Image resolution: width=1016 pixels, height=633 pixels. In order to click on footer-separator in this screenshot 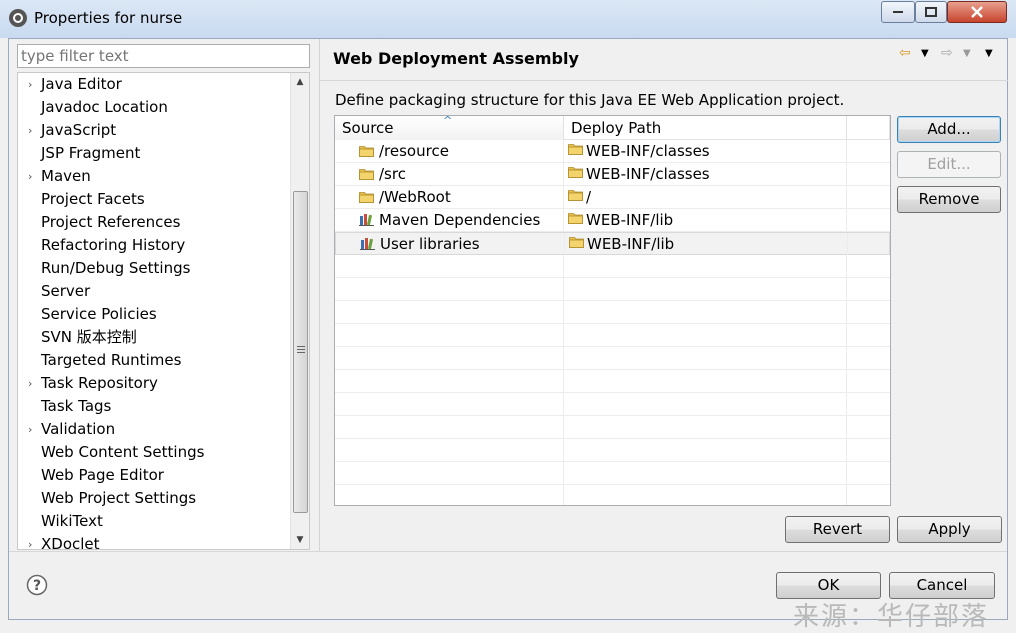, I will do `click(508, 551)`.